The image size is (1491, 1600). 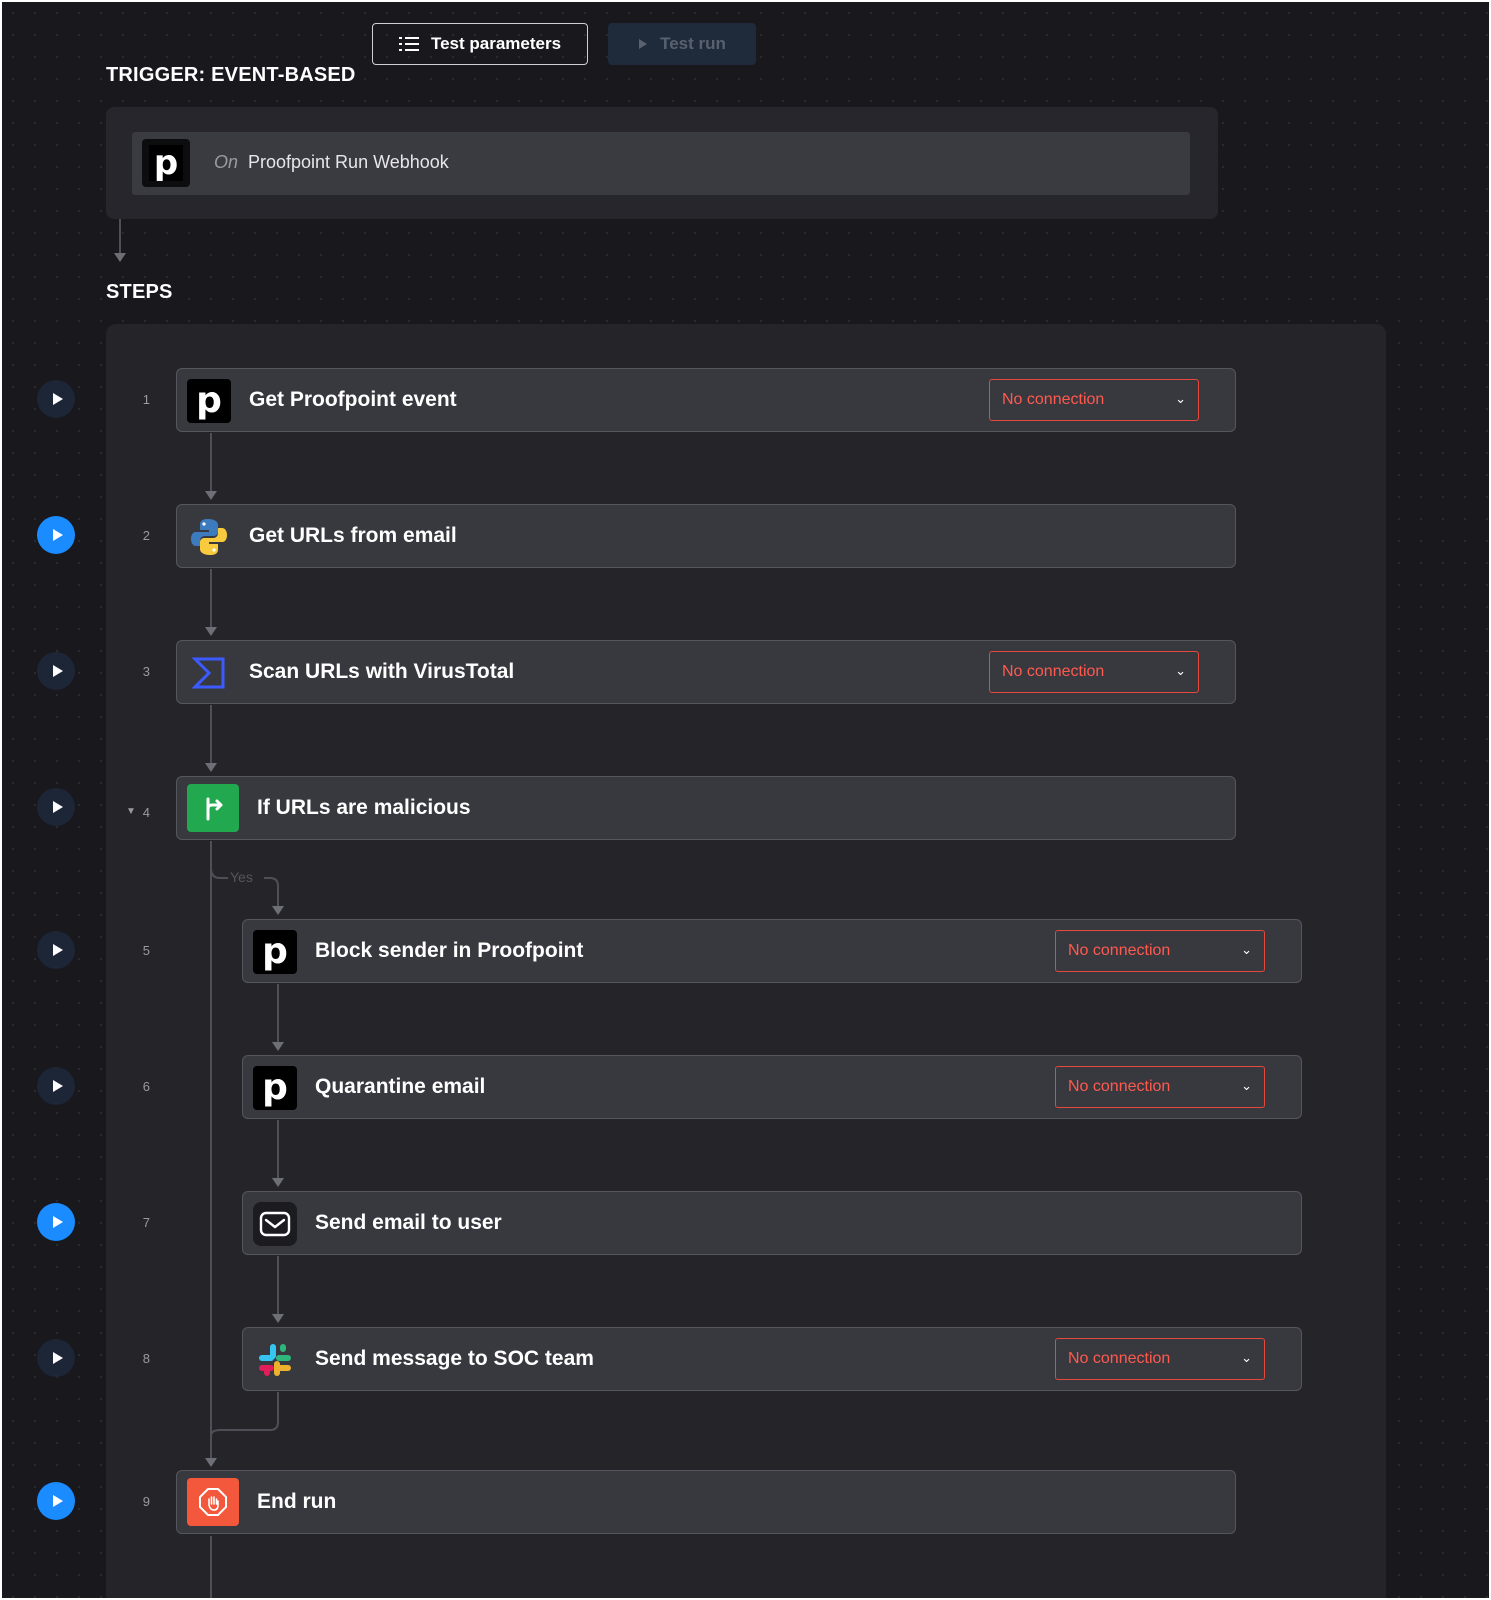 I want to click on list-icon, so click(x=408, y=44).